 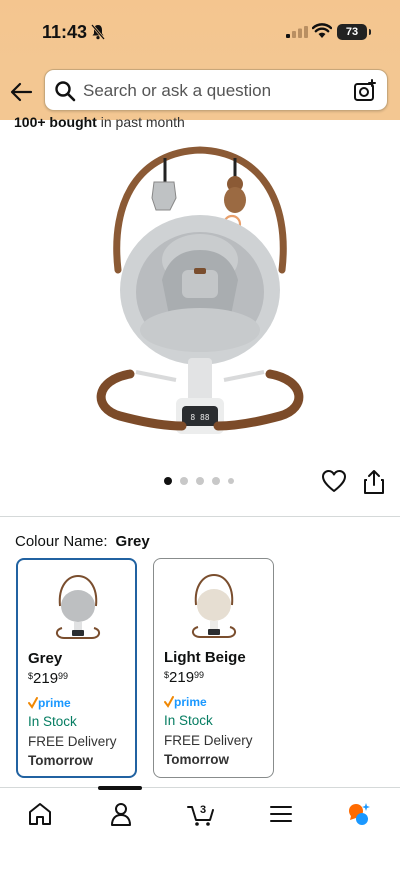 What do you see at coordinates (132, 541) in the screenshot?
I see `colour-selected-name: Grey` at bounding box center [132, 541].